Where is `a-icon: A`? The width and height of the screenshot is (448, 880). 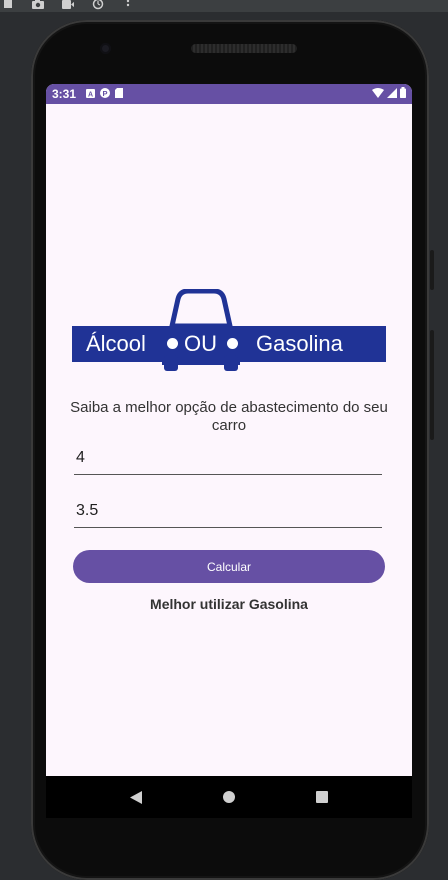
a-icon: A is located at coordinates (91, 94).